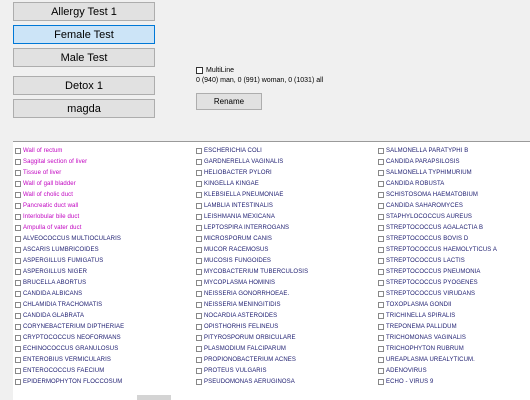 This screenshot has height=400, width=530. What do you see at coordinates (69, 337) in the screenshot?
I see `list-item: CRYPTOCOCCUS NEOFORMANS` at bounding box center [69, 337].